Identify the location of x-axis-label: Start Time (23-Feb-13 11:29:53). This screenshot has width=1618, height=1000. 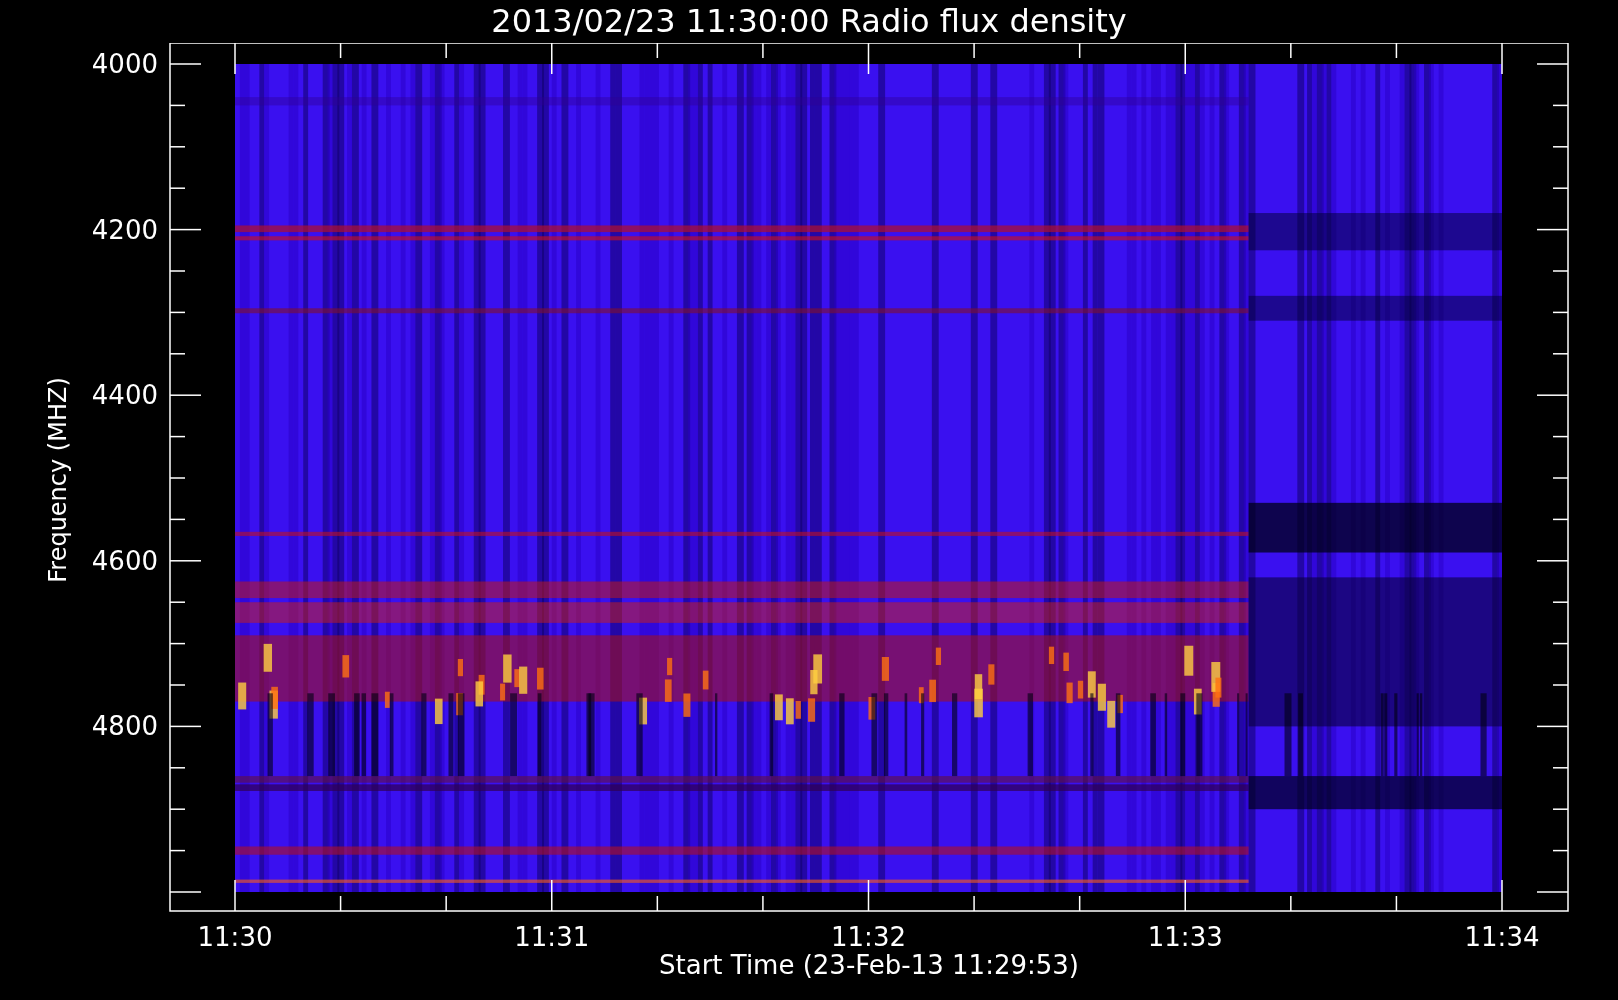
(869, 965).